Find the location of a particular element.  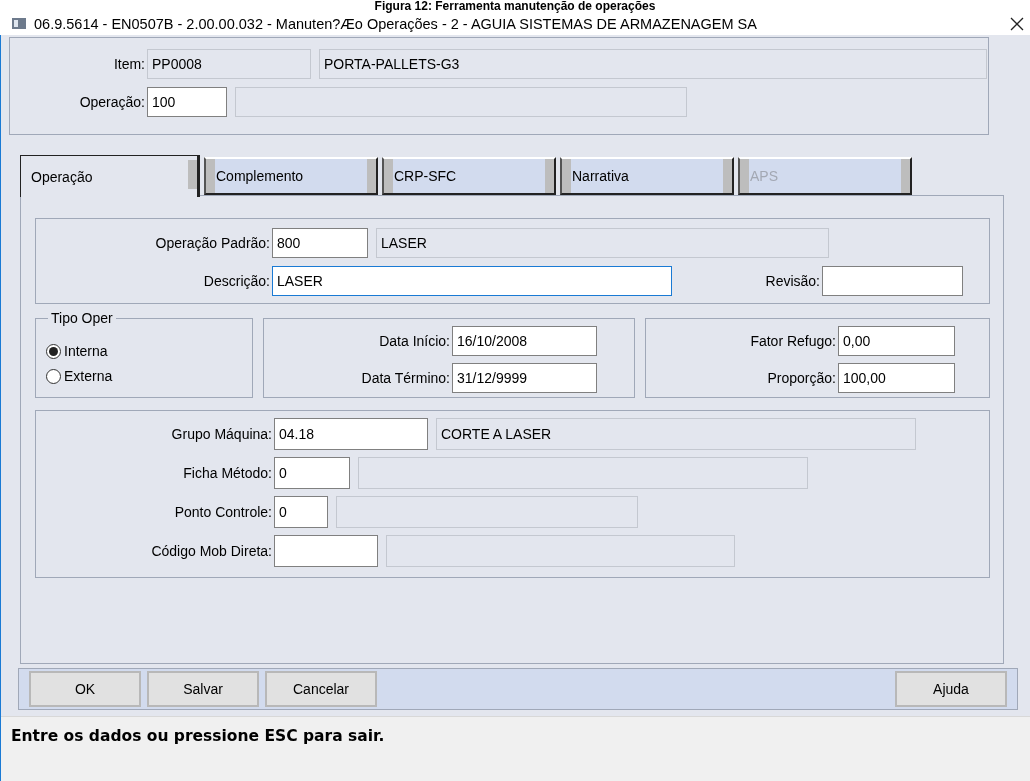

tab: Narrativa is located at coordinates (647, 176).